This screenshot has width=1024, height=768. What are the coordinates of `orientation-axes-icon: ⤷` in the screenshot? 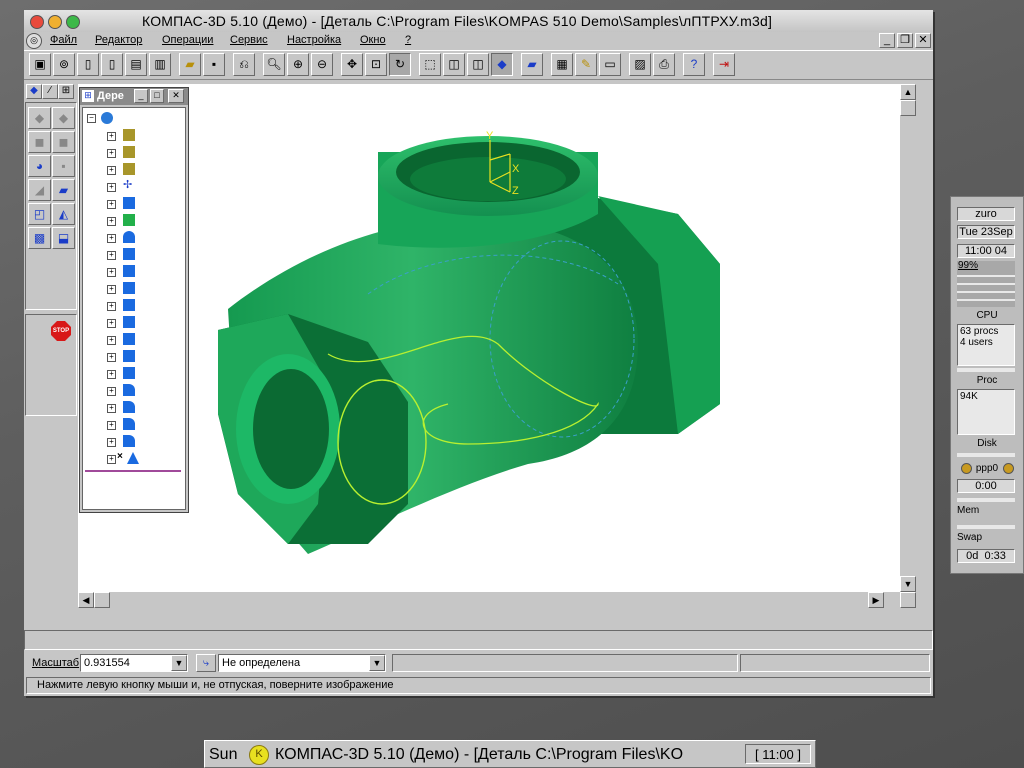 It's located at (206, 663).